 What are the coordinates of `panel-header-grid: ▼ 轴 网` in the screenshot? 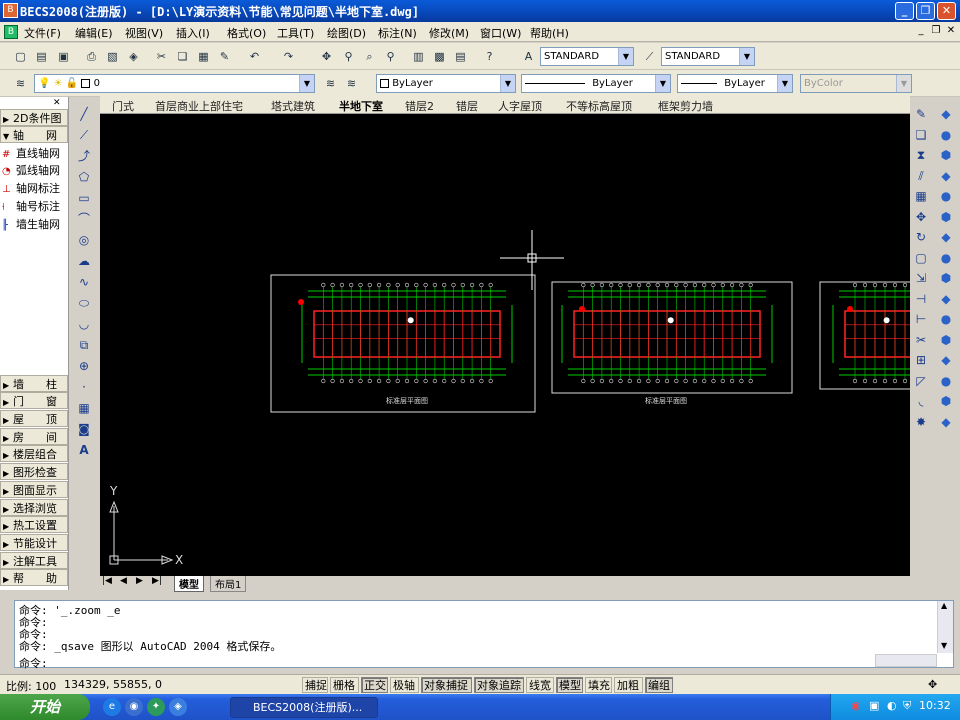 It's located at (34, 134).